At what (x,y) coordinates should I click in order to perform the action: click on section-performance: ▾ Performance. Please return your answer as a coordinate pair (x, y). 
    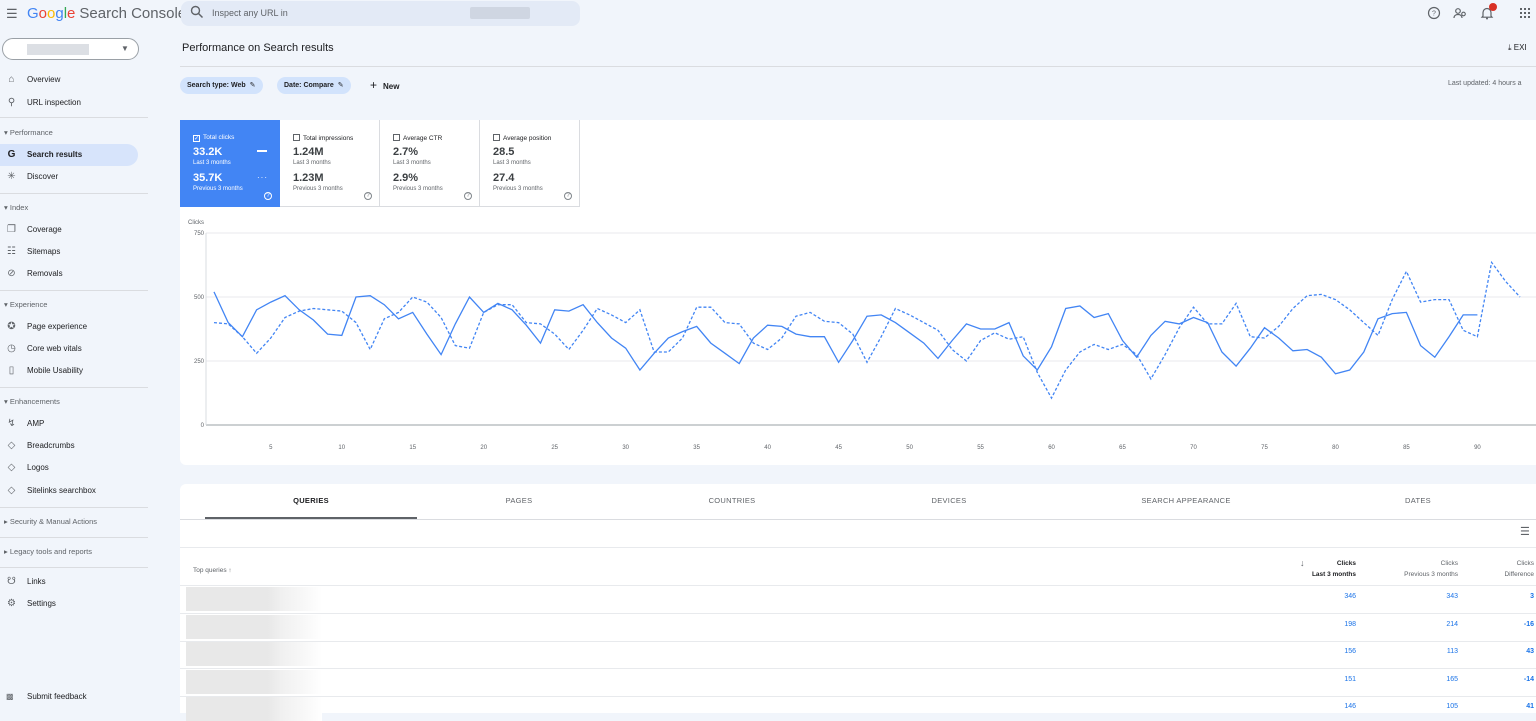
    Looking at the image, I should click on (28, 132).